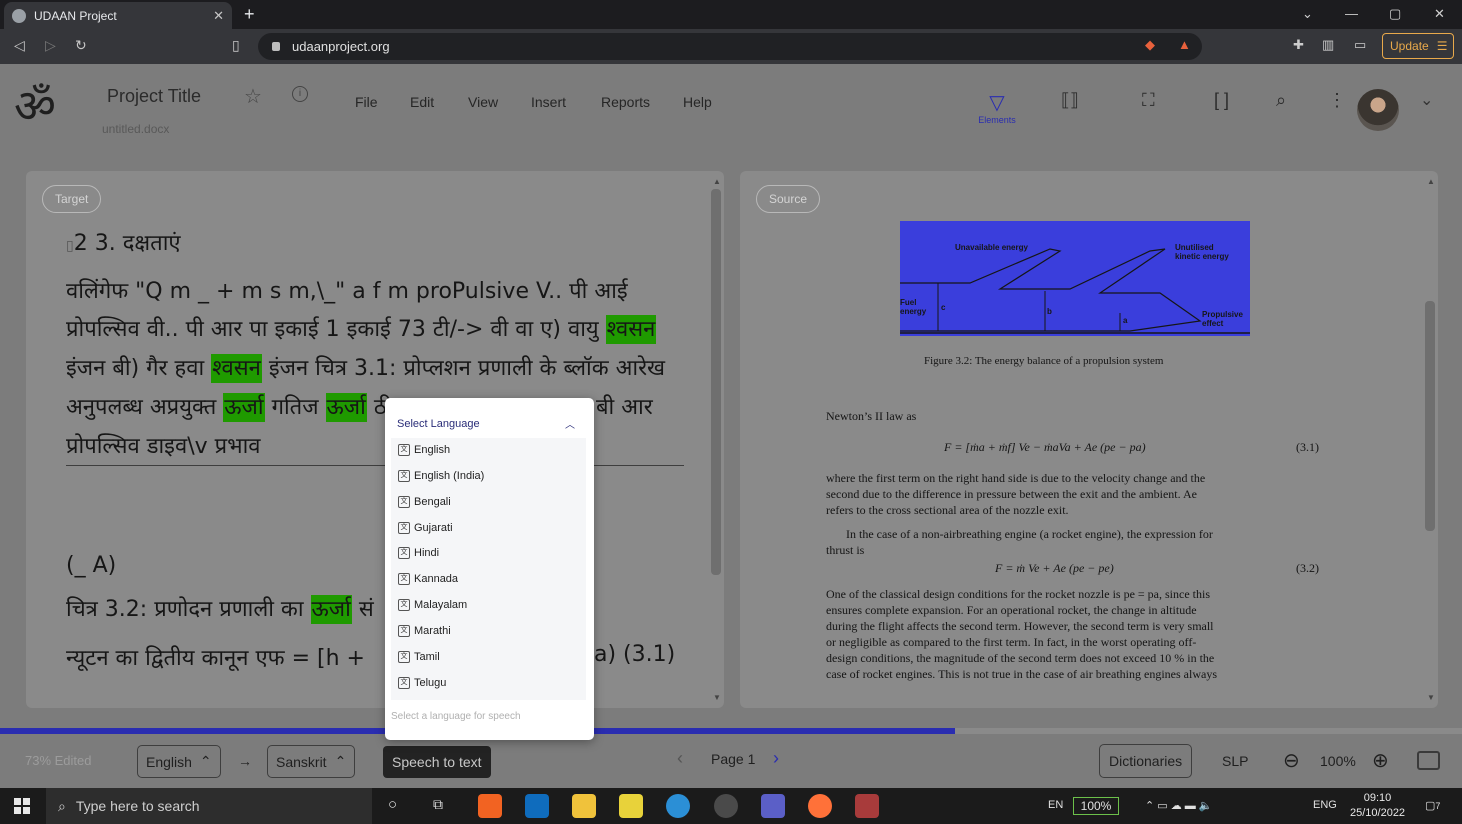 The height and width of the screenshot is (824, 1462). Describe the element at coordinates (218, 16) in the screenshot. I see `close-tab-icon: ✕` at that location.